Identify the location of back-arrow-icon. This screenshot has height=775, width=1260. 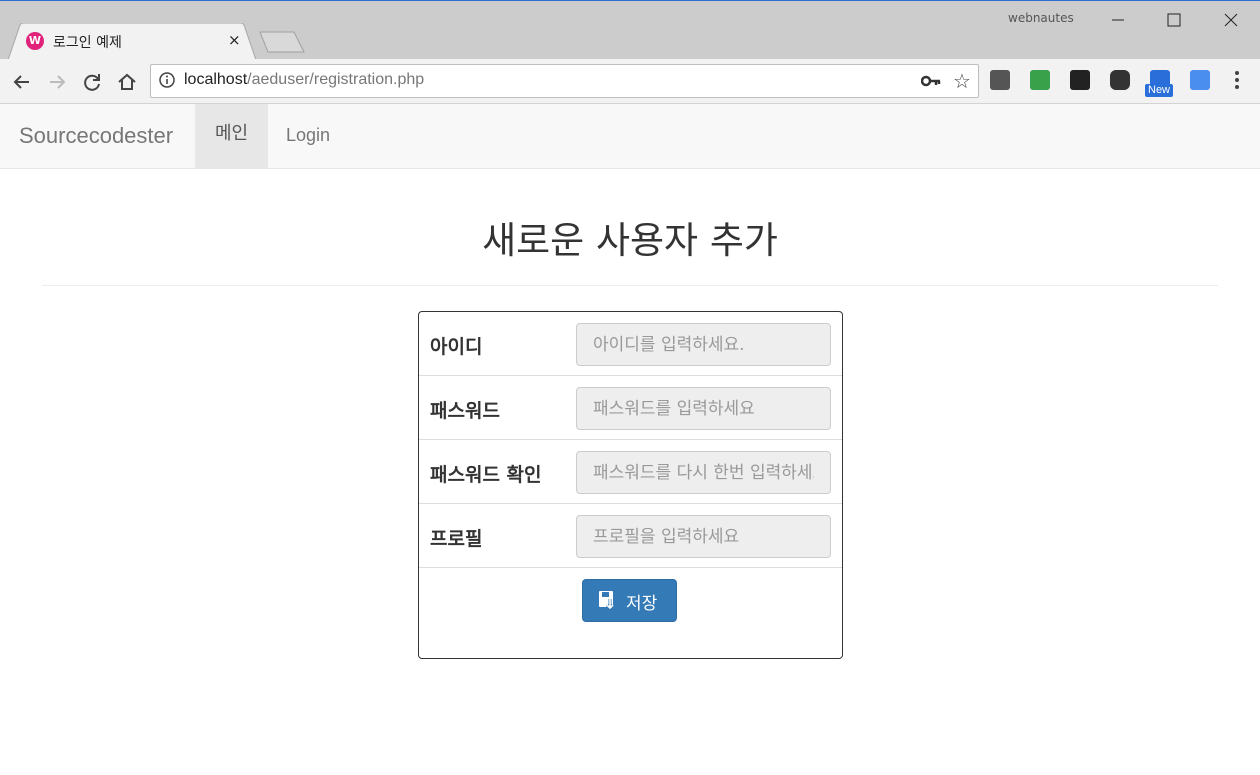
(22, 82).